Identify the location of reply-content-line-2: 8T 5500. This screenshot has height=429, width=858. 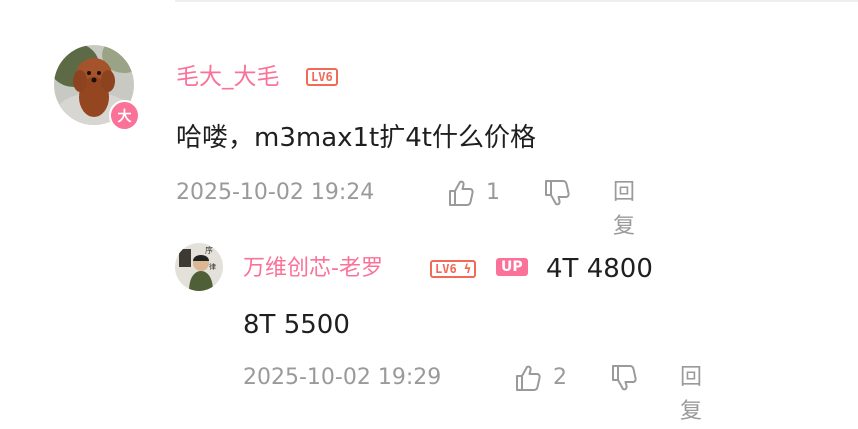
(296, 325).